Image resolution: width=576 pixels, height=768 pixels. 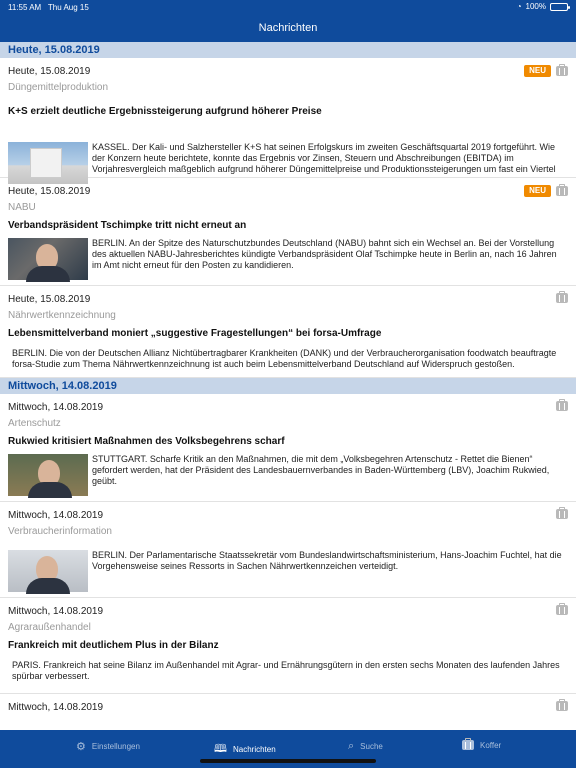 What do you see at coordinates (288, 7) in the screenshot?
I see `status-bar: 11:55 AM Thu Aug 15 ◔ 100%` at bounding box center [288, 7].